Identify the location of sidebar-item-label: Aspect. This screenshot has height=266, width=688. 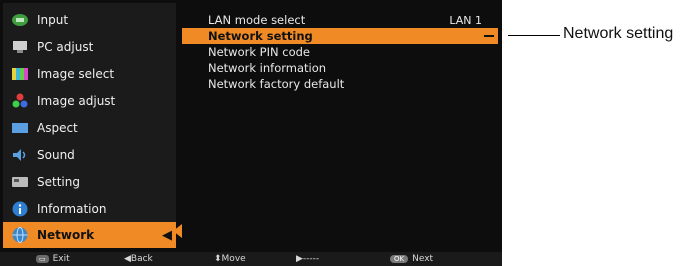
(57, 128).